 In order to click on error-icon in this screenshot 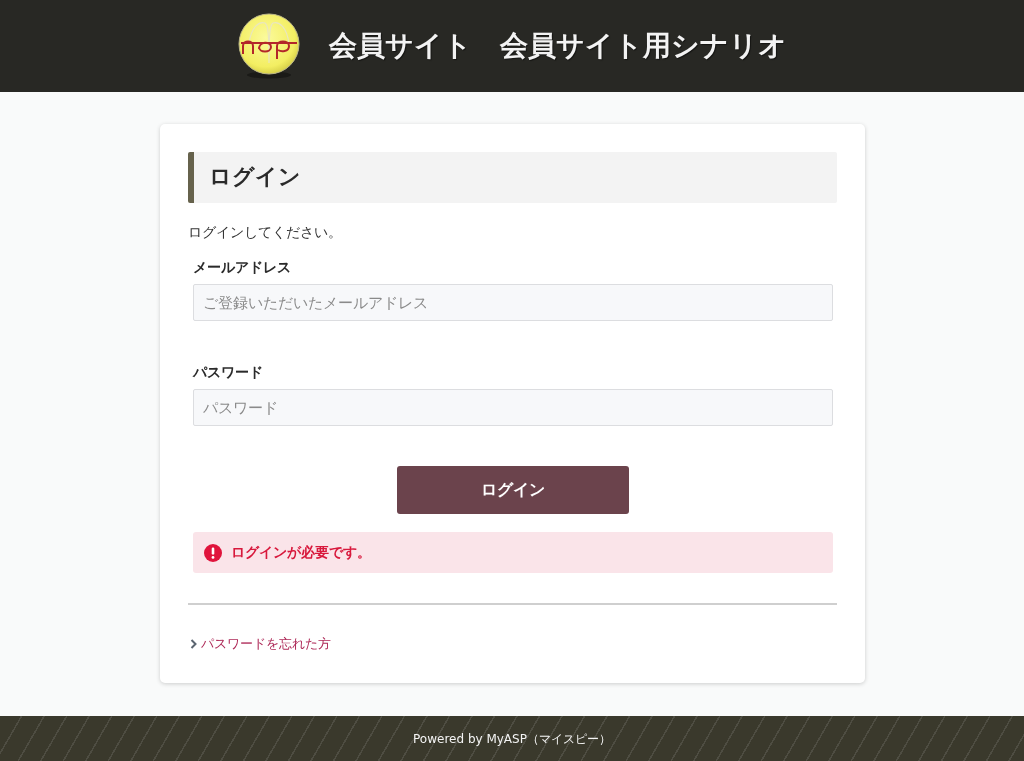, I will do `click(212, 552)`.